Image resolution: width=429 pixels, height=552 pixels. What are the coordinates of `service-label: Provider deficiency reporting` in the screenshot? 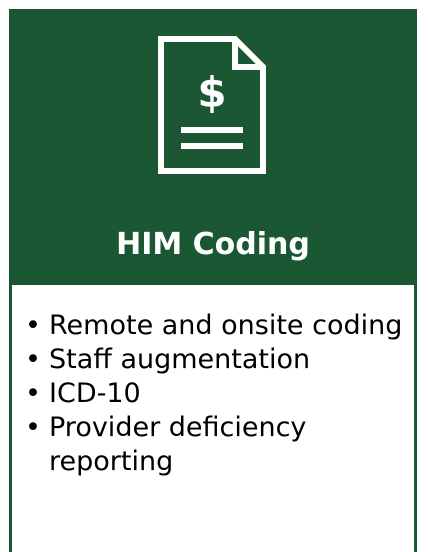 It's located at (178, 444).